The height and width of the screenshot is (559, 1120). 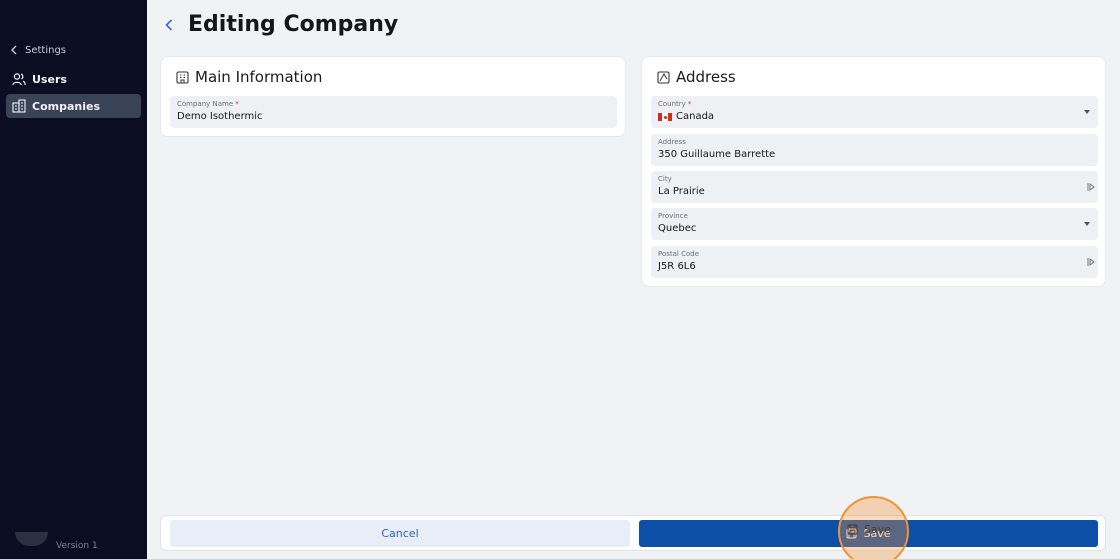 I want to click on settings-back-link: Settings, so click(x=38, y=50).